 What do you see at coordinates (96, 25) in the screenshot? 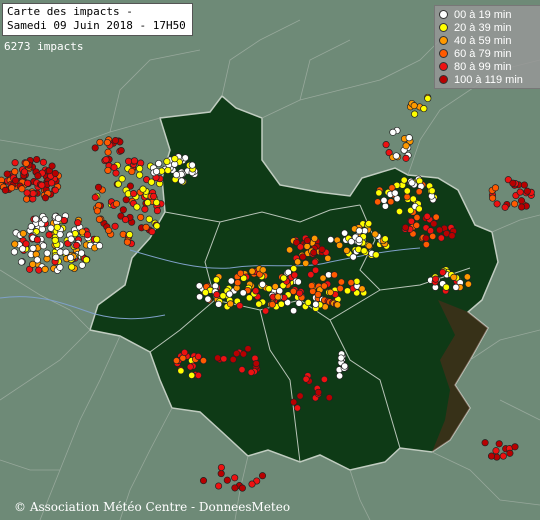
I see `map-title-line-2: Samedi 09 Juin 2018 - 17H50` at bounding box center [96, 25].